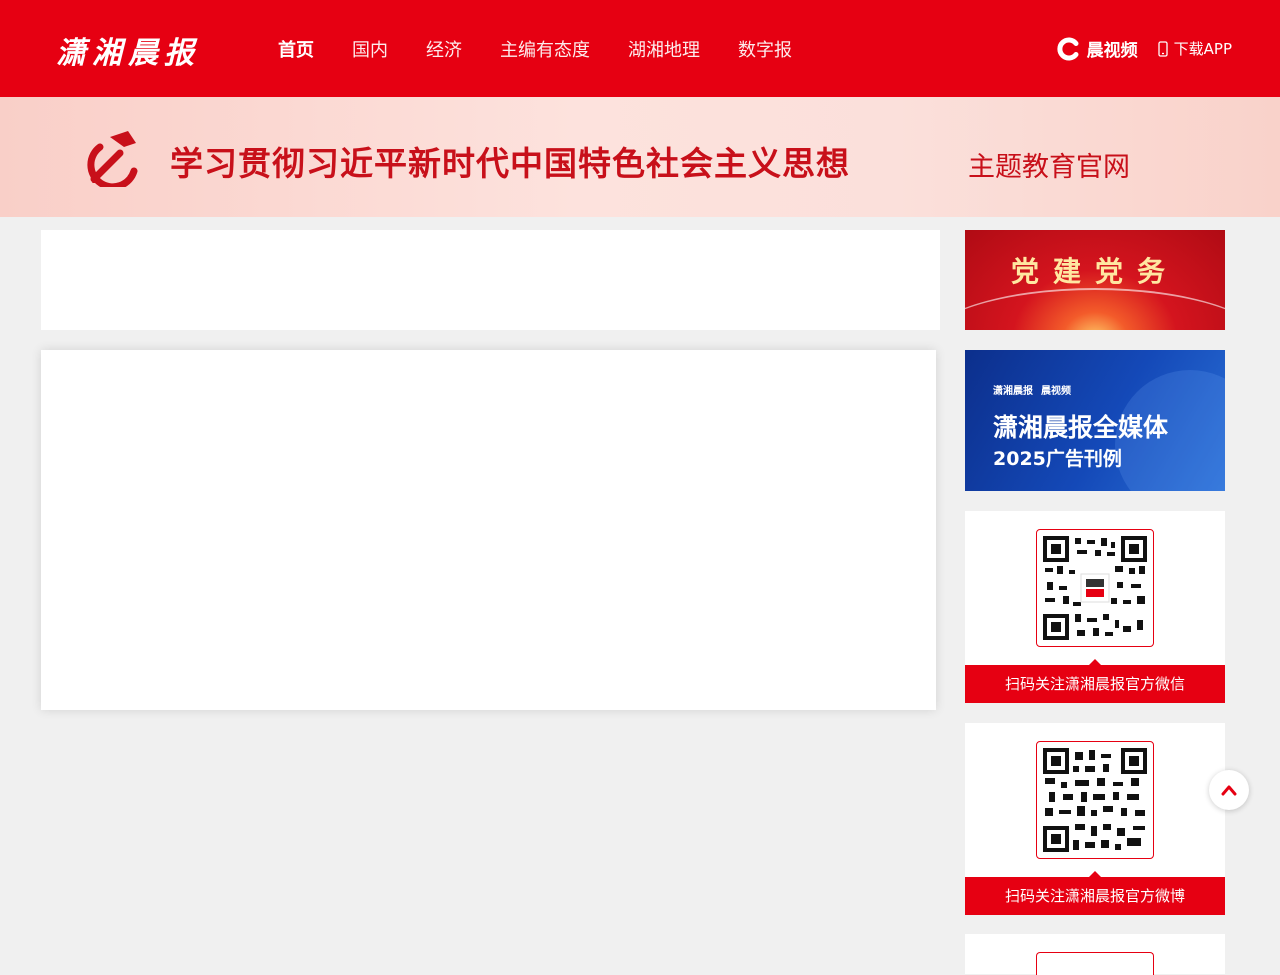 The image size is (1280, 975). What do you see at coordinates (1095, 681) in the screenshot?
I see `wechat-qr-caption: 扫码关注潇湘晨报官方微信` at bounding box center [1095, 681].